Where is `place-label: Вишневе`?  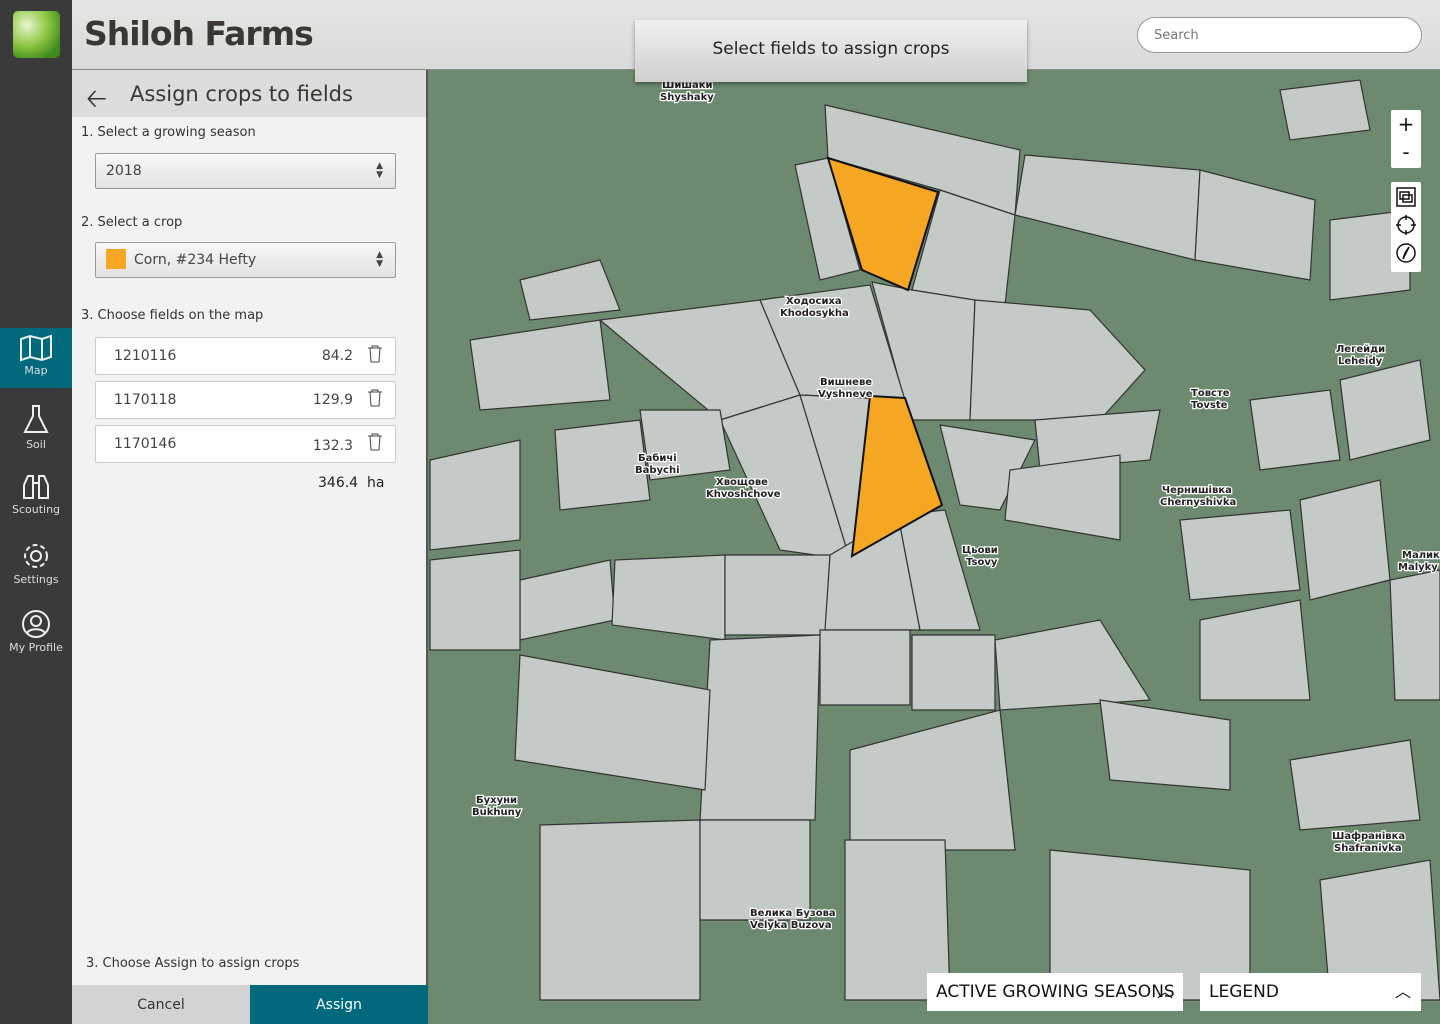
place-label: Вишневе is located at coordinates (846, 382).